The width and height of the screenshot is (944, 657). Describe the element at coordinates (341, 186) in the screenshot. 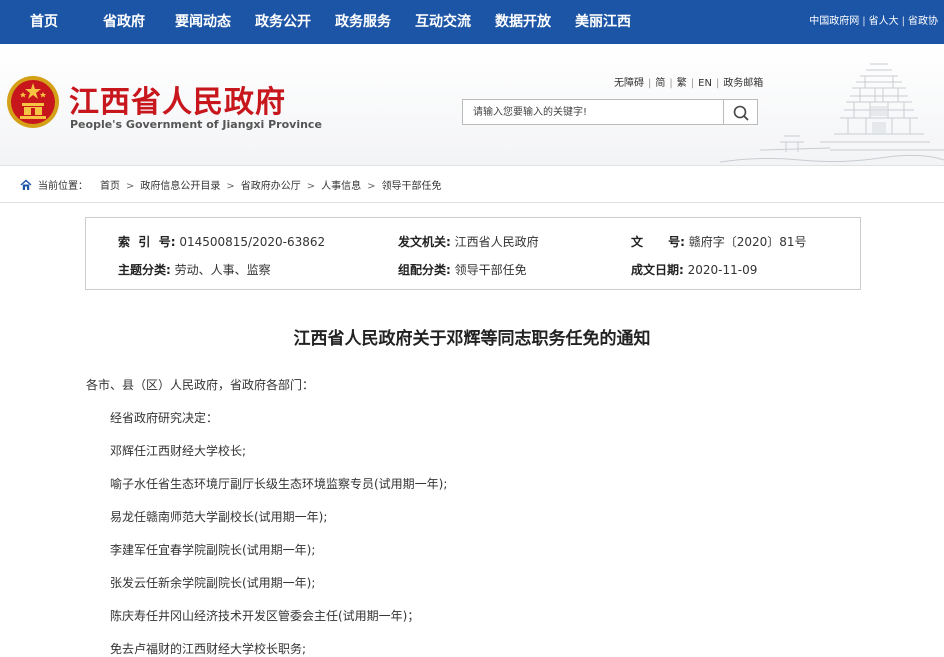

I see `breadcrumb-personnel-info: 人事信息` at that location.